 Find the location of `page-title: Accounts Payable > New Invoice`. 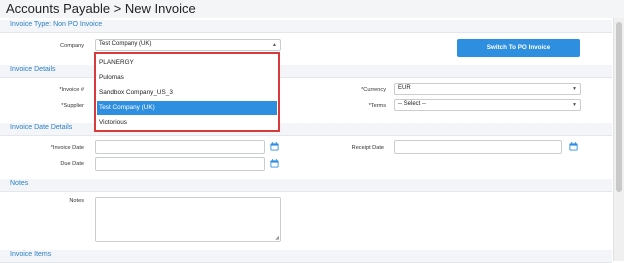

page-title: Accounts Payable > New Invoice is located at coordinates (101, 8).